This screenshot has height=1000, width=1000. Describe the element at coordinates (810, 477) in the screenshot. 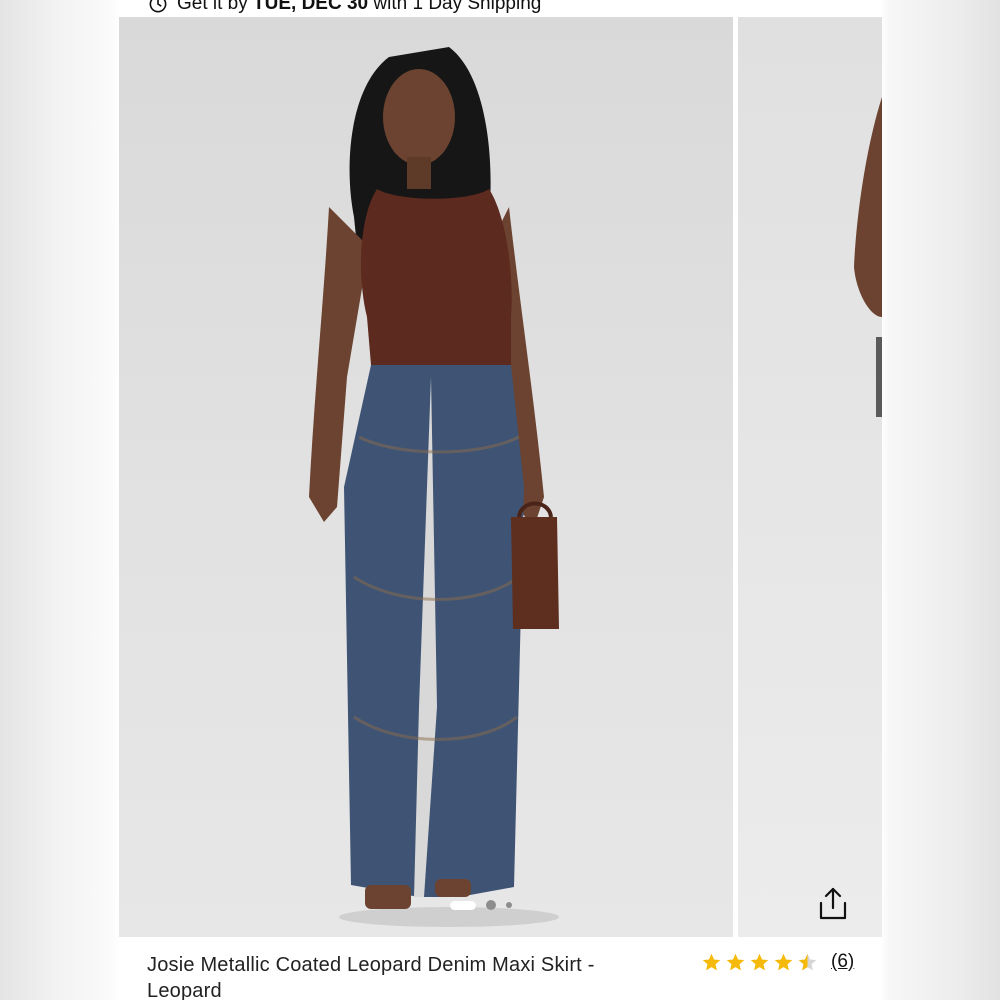

I see `product-image-next` at that location.